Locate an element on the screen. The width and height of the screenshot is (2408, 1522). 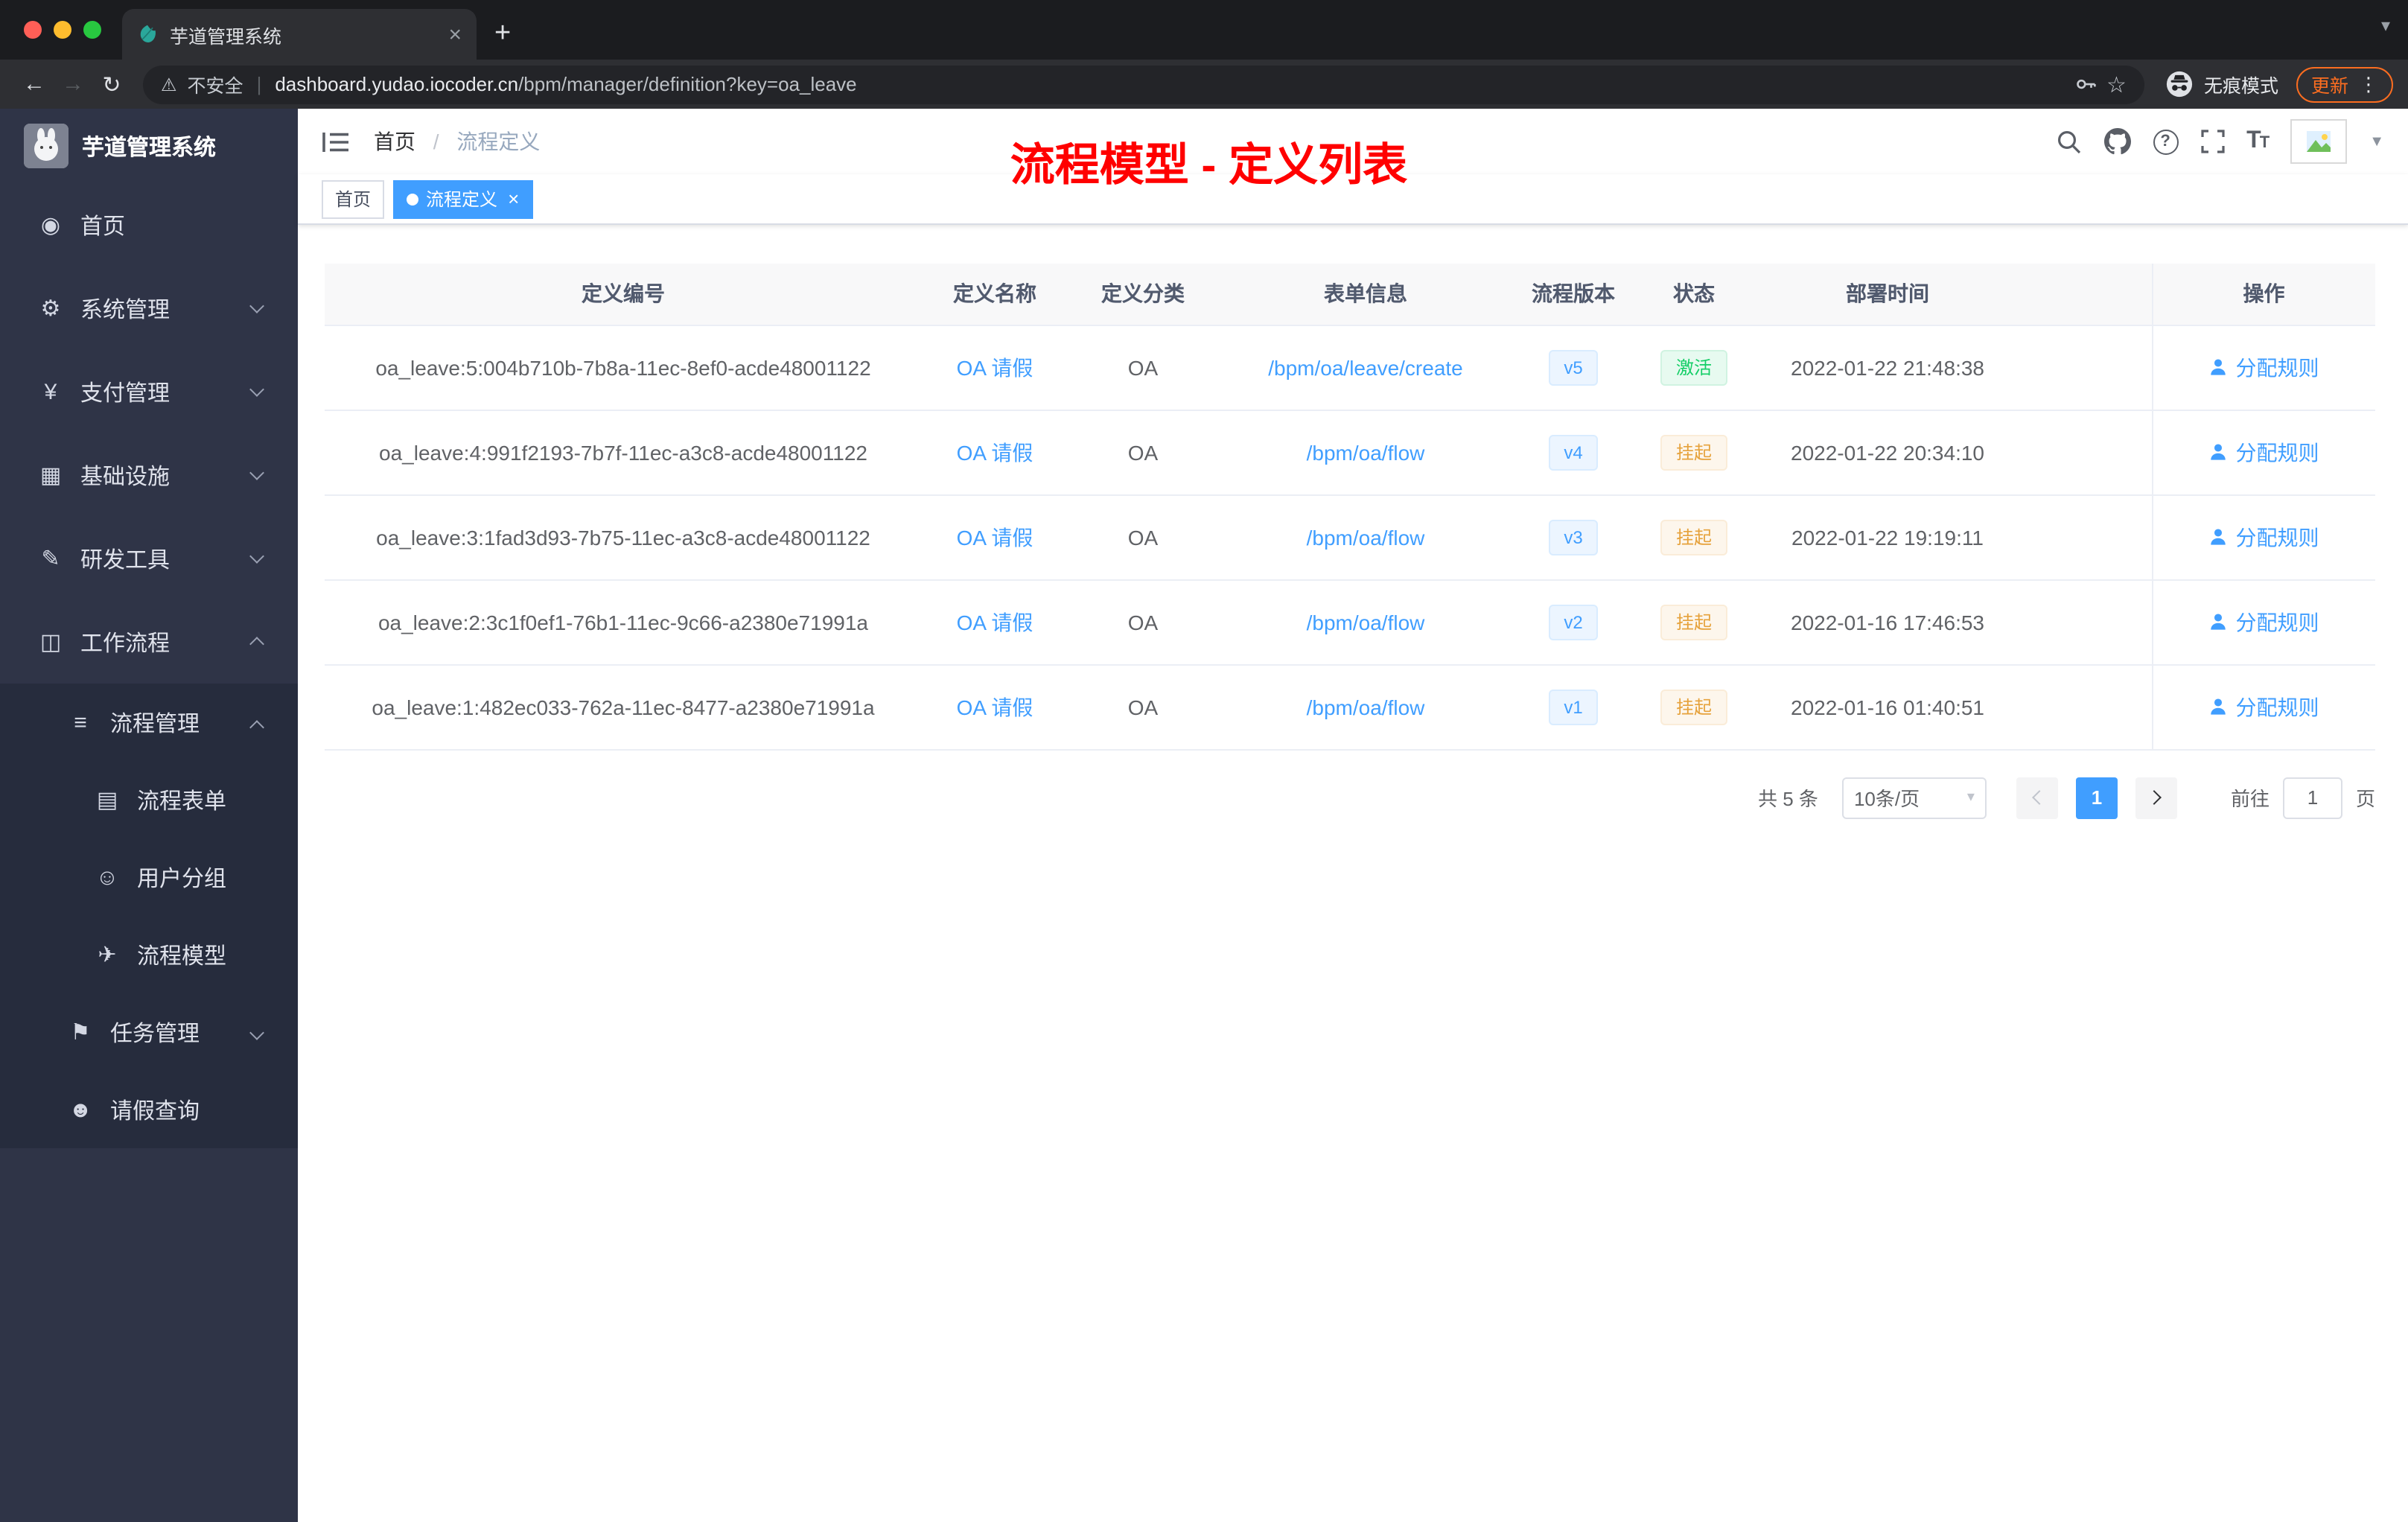
fullscreen-icon is located at coordinates (2212, 141).